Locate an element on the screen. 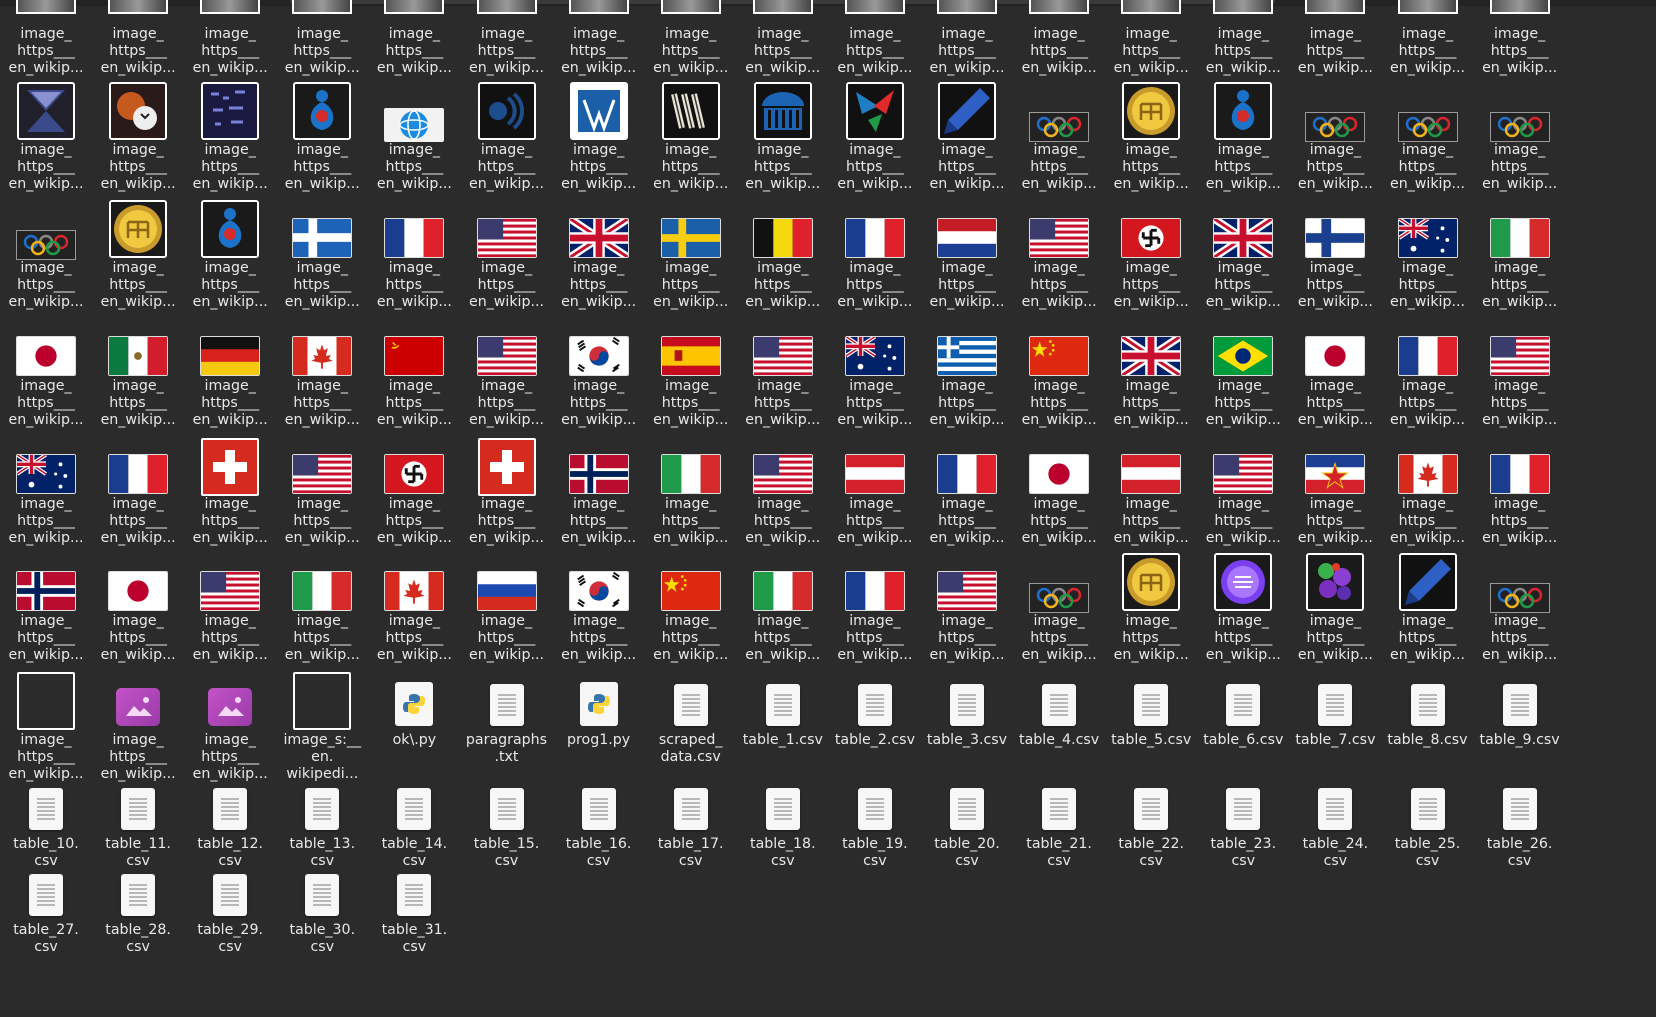  file-item: table_22. csv is located at coordinates (1151, 827).